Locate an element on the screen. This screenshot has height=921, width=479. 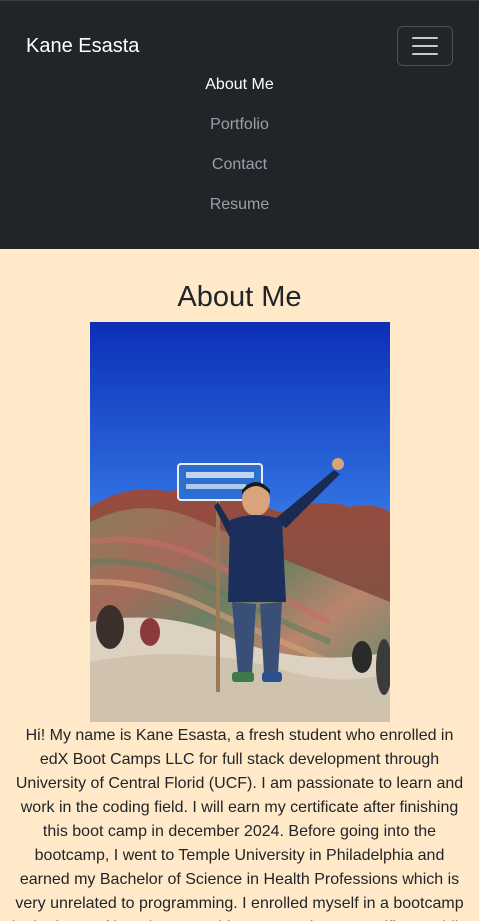
about-heading: About Me is located at coordinates (239, 297).